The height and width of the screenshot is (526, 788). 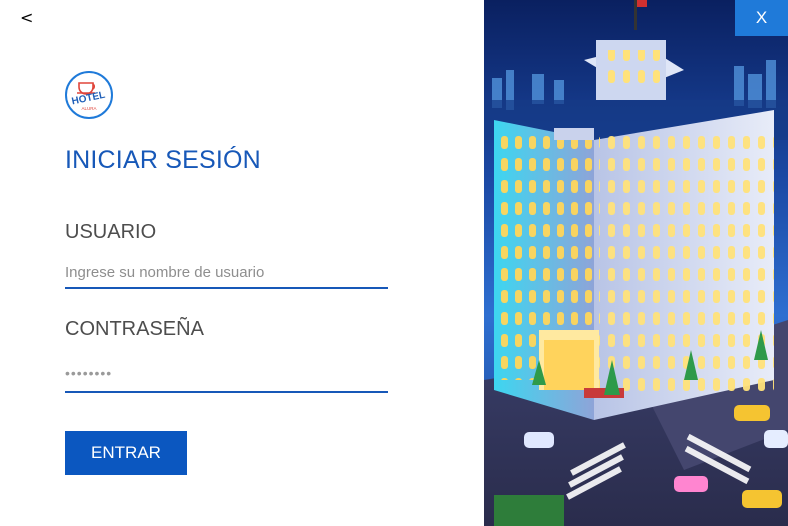 What do you see at coordinates (89, 95) in the screenshot?
I see `hotel-logo-icon: HOTEL ALURA` at bounding box center [89, 95].